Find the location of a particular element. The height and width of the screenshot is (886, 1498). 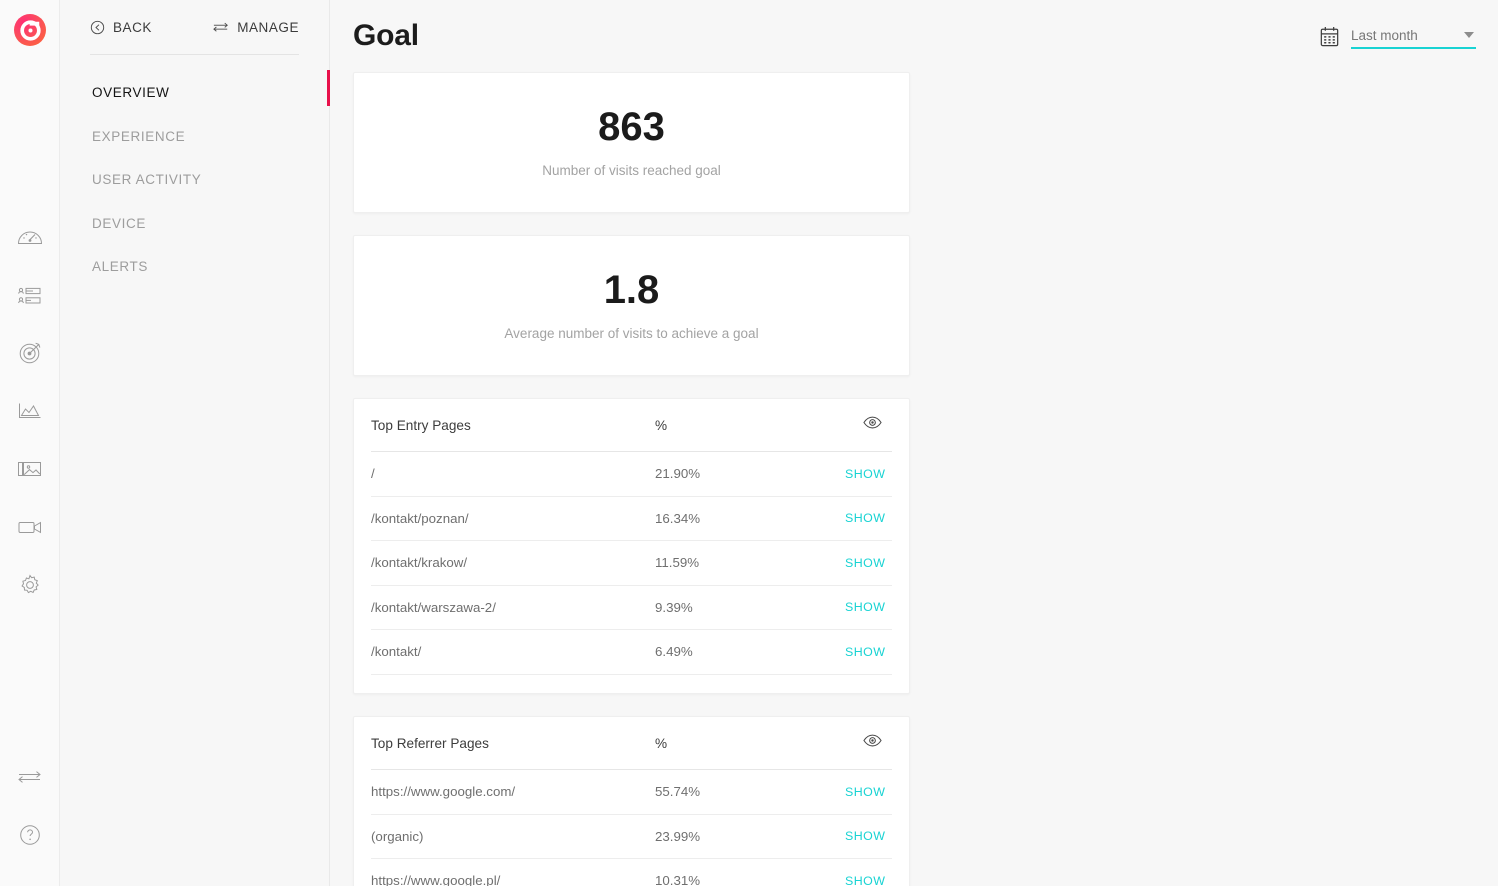

back-button-label: BACK is located at coordinates (132, 27).